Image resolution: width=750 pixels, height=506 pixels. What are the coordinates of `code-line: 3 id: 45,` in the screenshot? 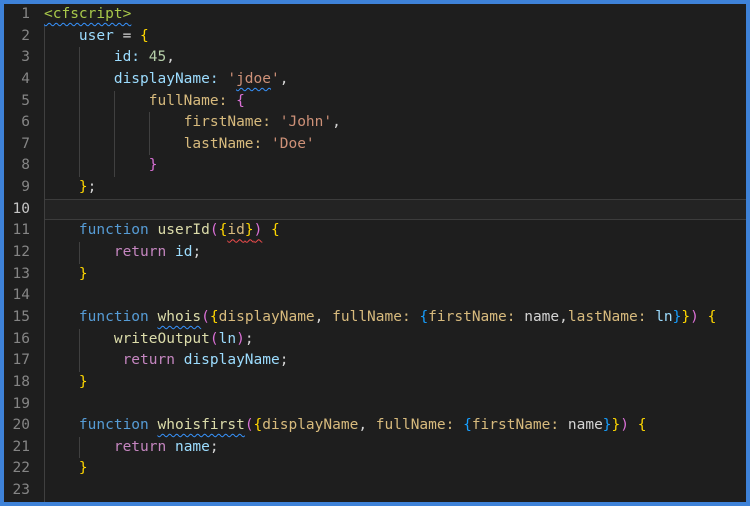 It's located at (375, 58).